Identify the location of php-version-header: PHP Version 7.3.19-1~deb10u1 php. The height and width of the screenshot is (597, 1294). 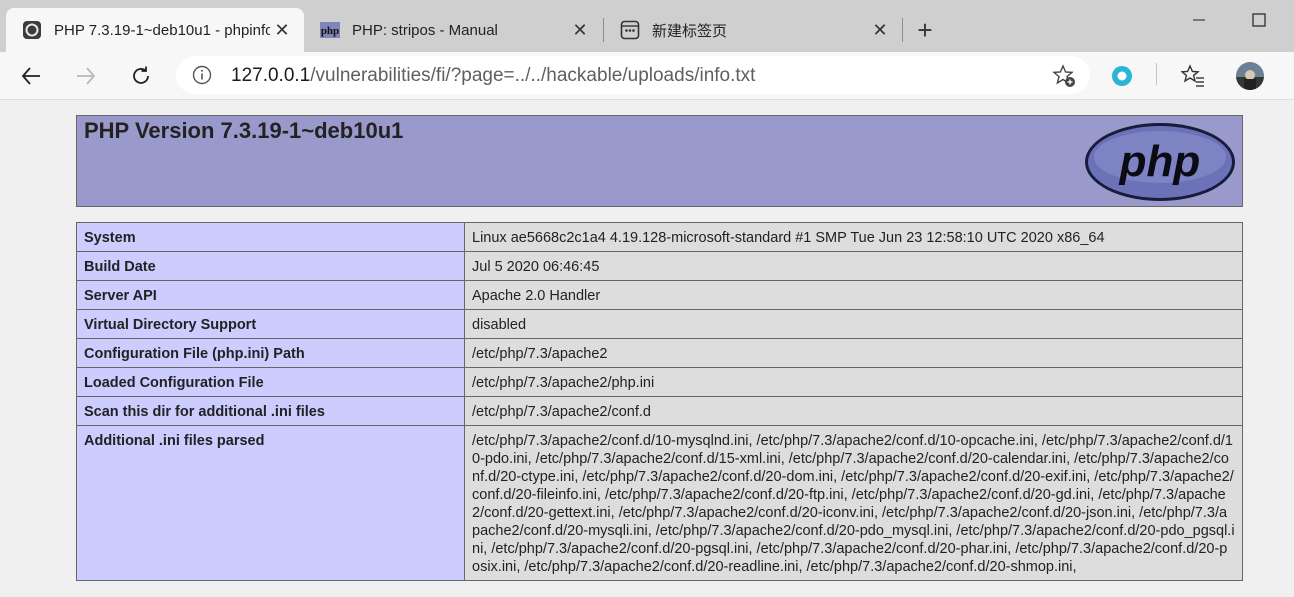
(659, 161).